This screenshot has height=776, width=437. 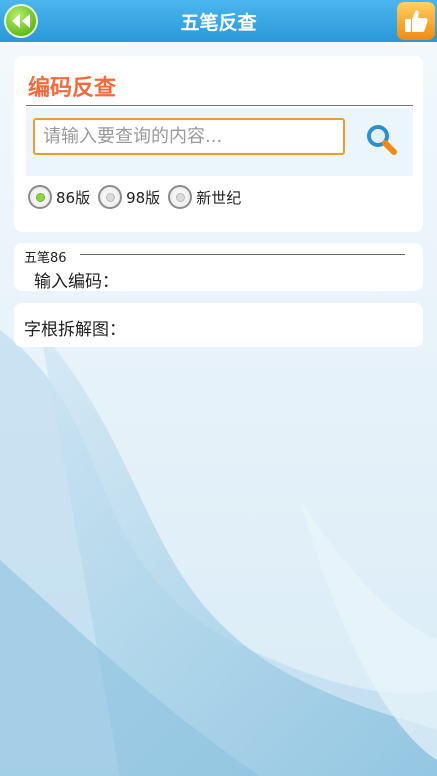 I want to click on thumbs-up-icon, so click(x=416, y=21).